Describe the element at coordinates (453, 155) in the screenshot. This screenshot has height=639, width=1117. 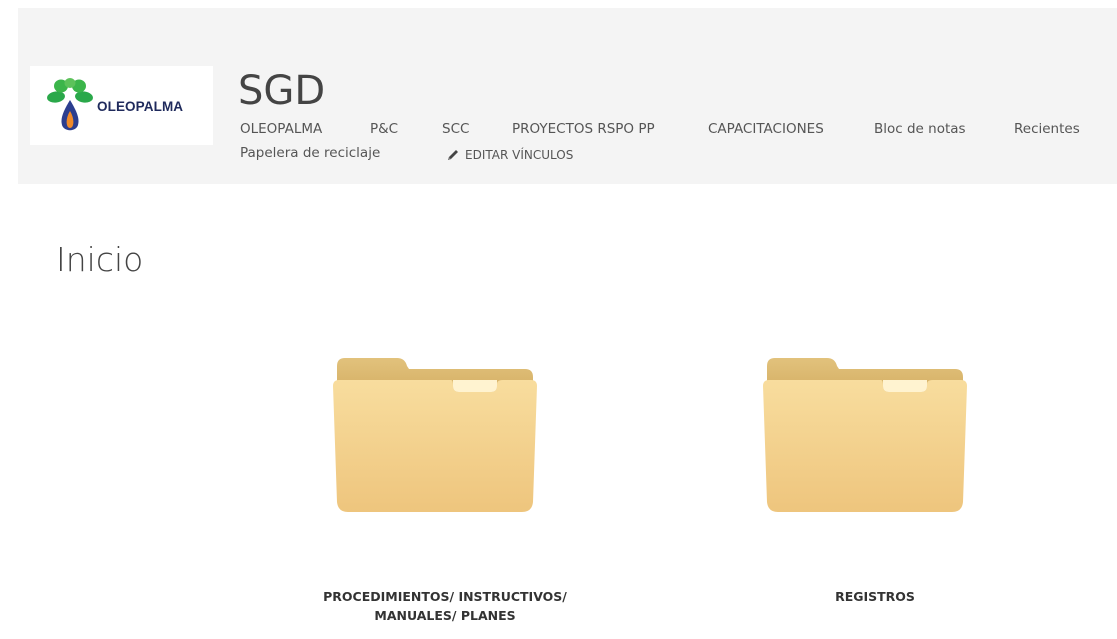
I see `pencil-icon` at that location.